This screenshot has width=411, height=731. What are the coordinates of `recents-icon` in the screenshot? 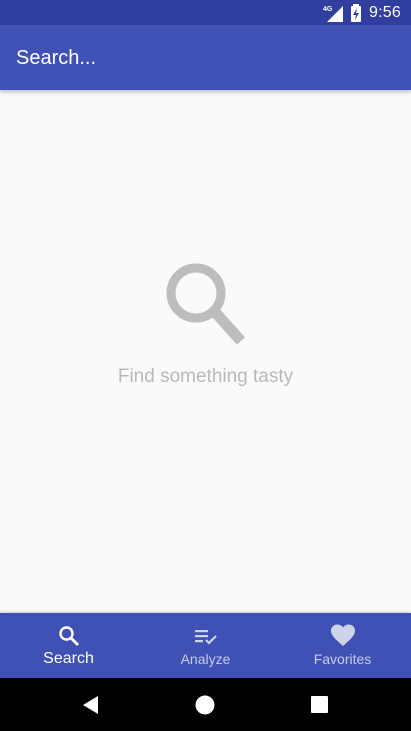 It's located at (320, 705).